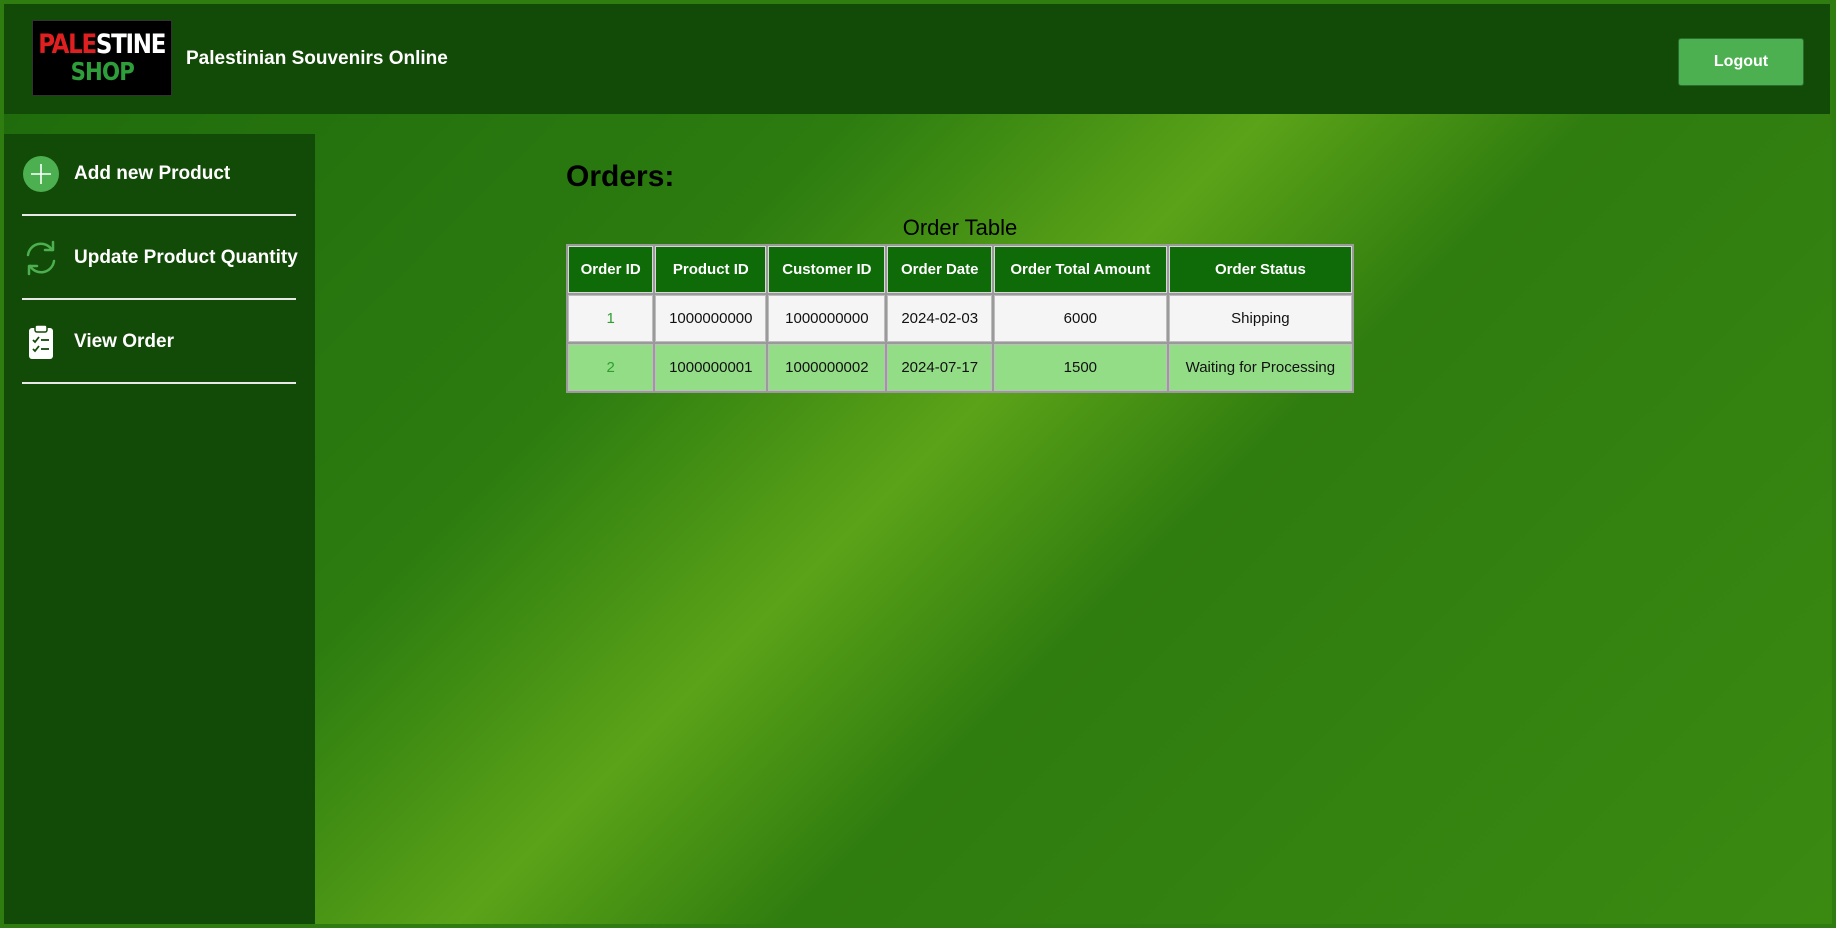 This screenshot has width=1836, height=928. What do you see at coordinates (711, 367) in the screenshot?
I see `cell-product-id: 1000000001` at bounding box center [711, 367].